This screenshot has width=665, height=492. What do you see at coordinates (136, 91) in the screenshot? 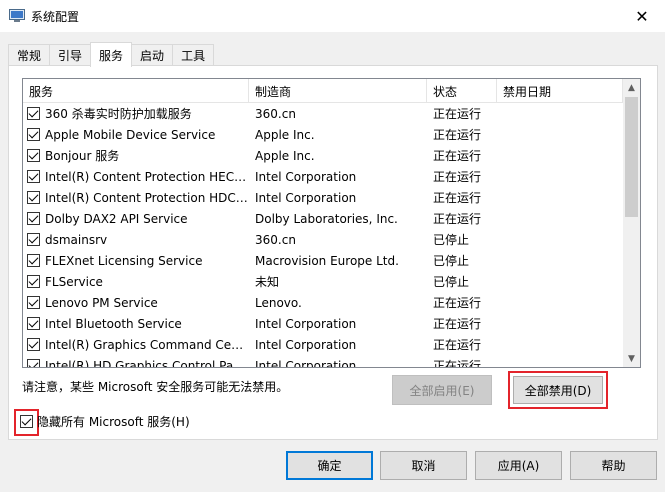
I see `column-header-service: 服务` at bounding box center [136, 91].